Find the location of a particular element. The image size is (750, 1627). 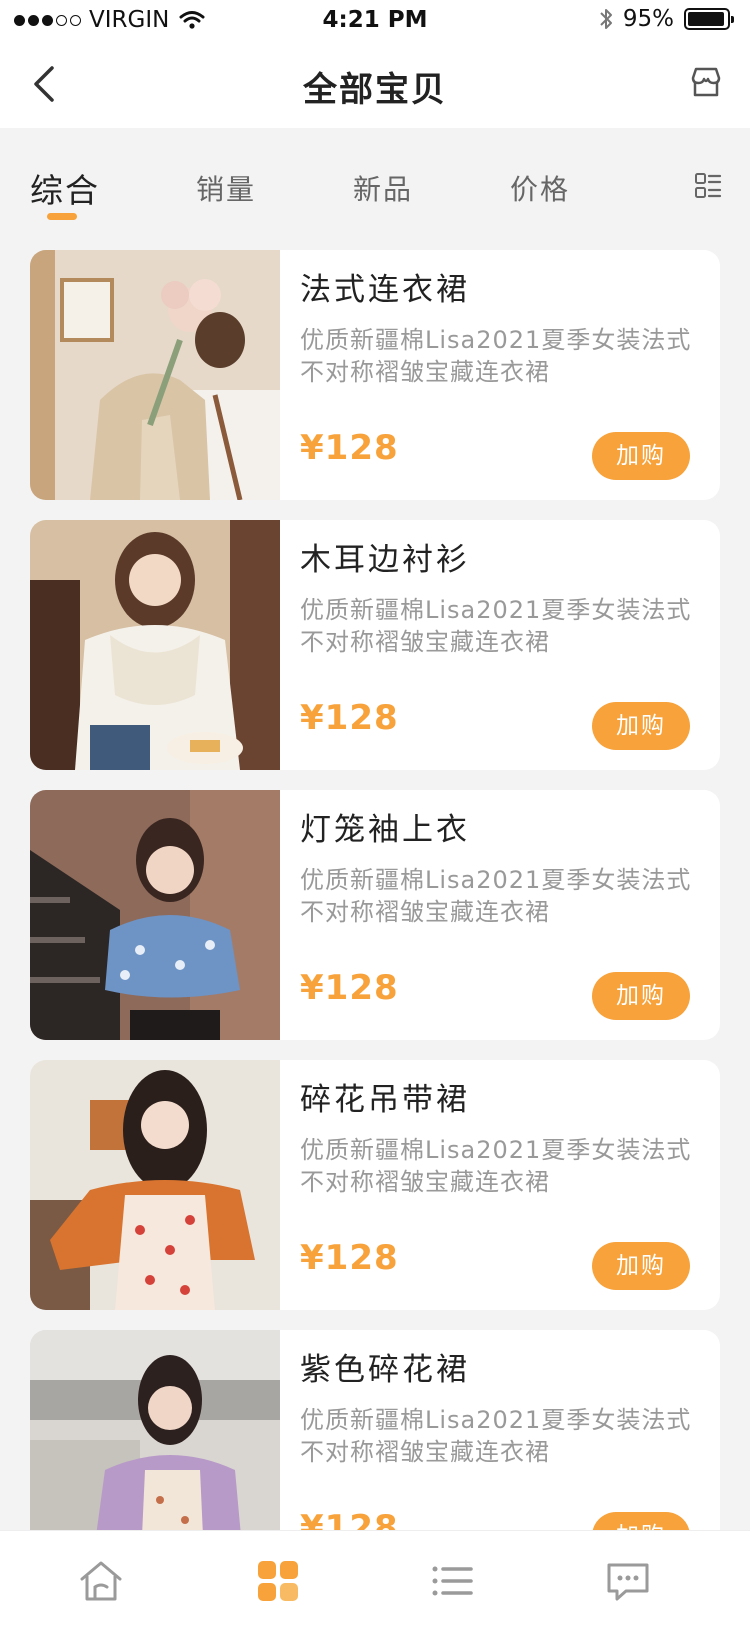

product-title: 灯笼袖上衣 is located at coordinates (385, 830).